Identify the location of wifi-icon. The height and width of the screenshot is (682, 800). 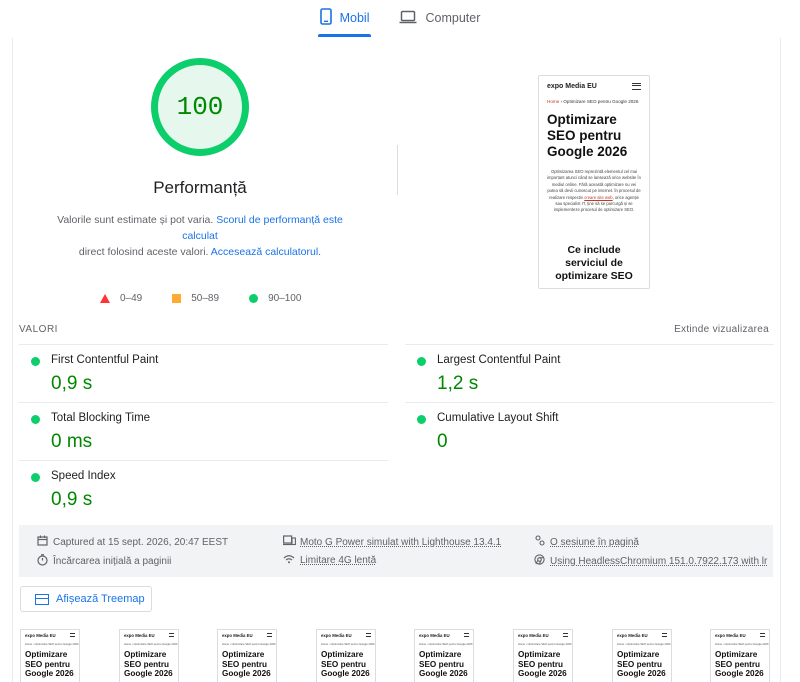
(289, 560).